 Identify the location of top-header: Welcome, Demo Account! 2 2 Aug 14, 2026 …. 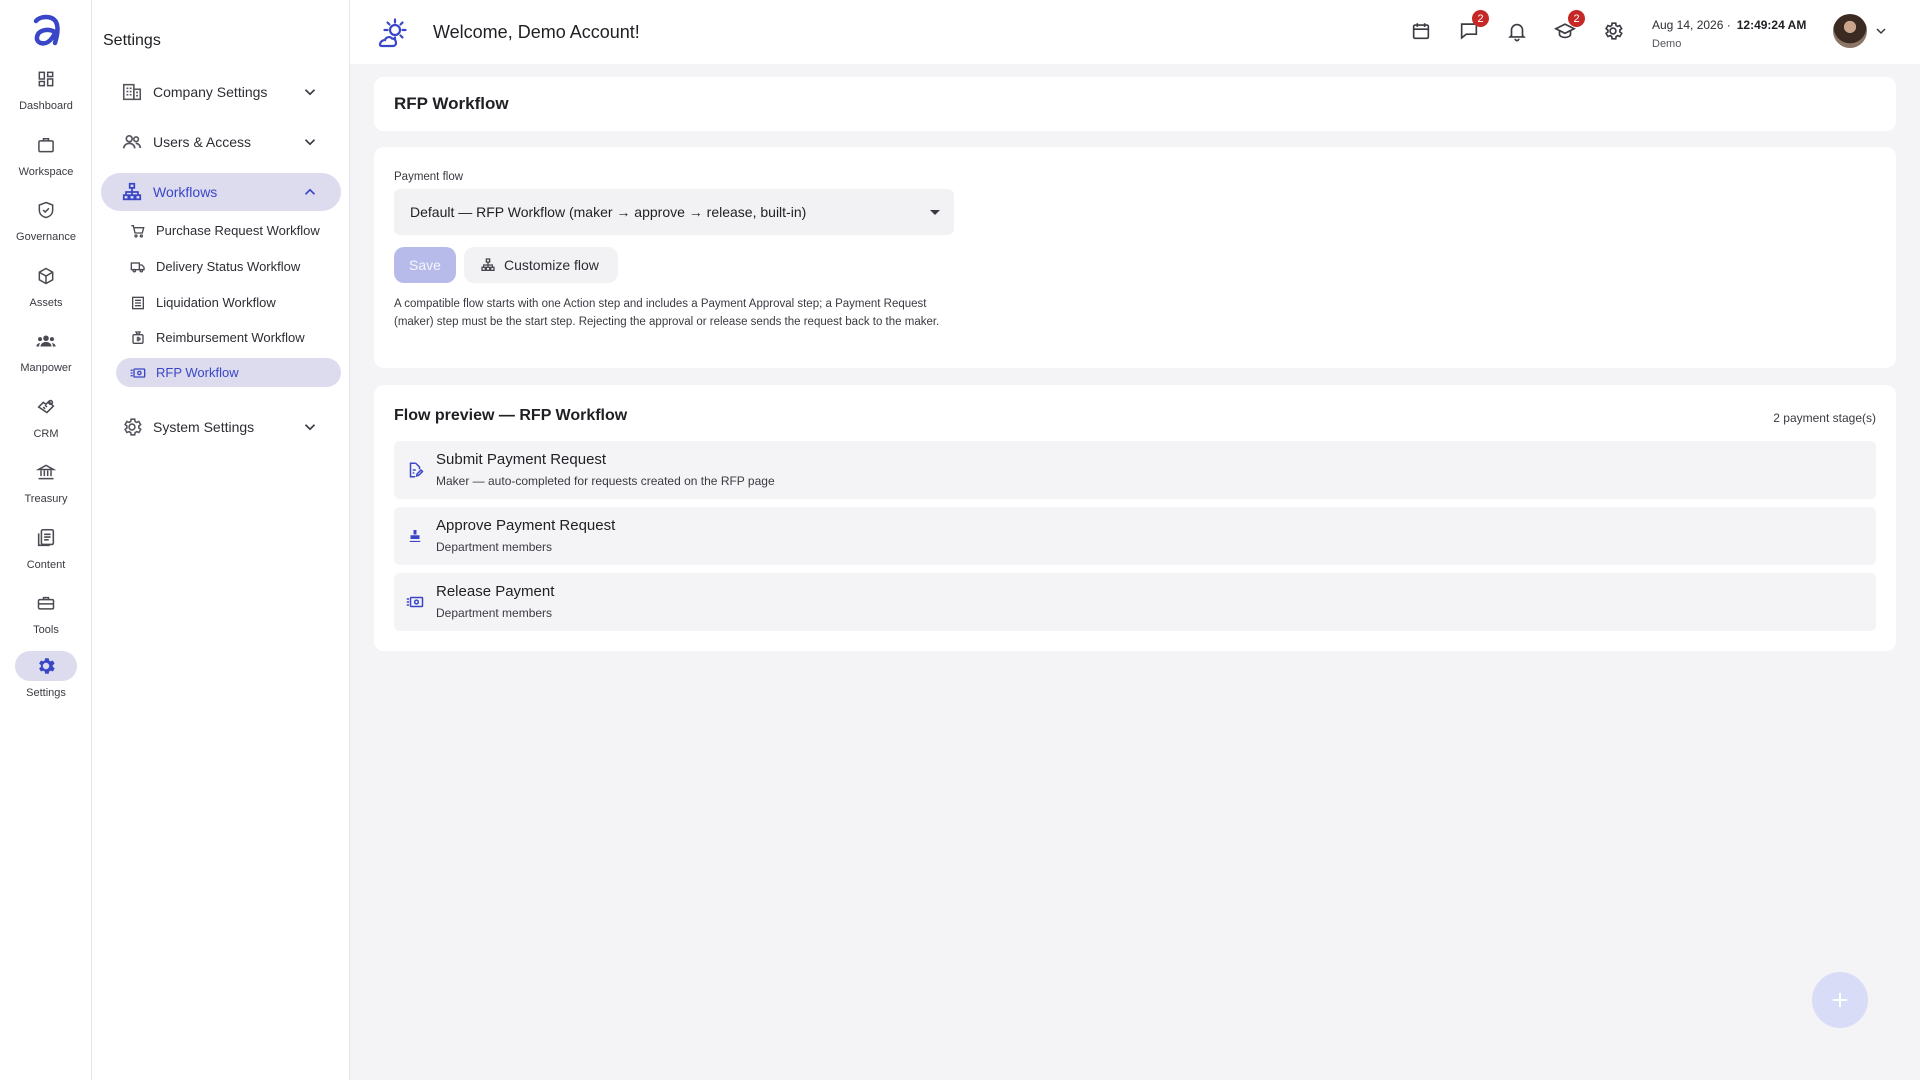
(1135, 32).